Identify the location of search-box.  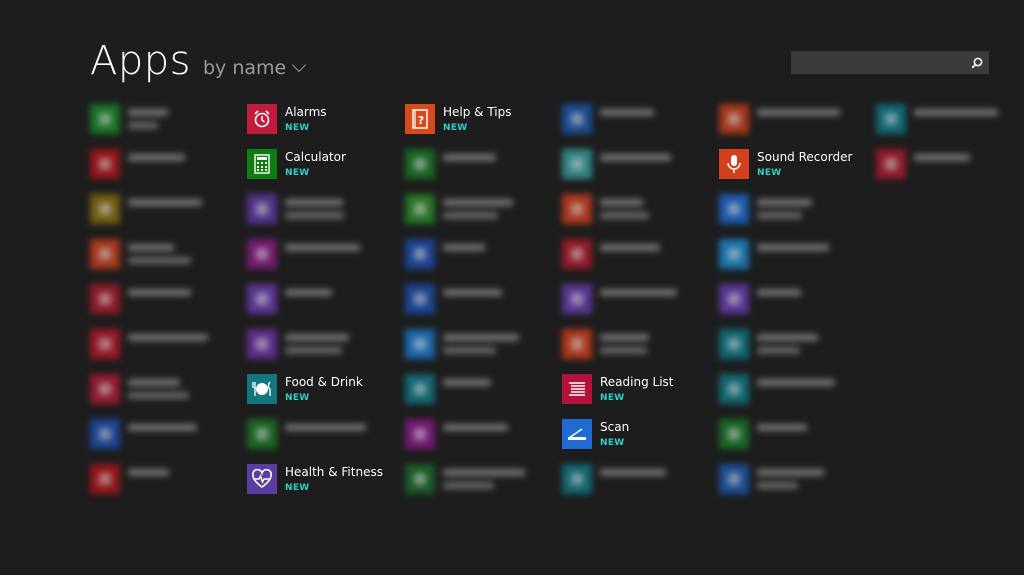
(890, 62).